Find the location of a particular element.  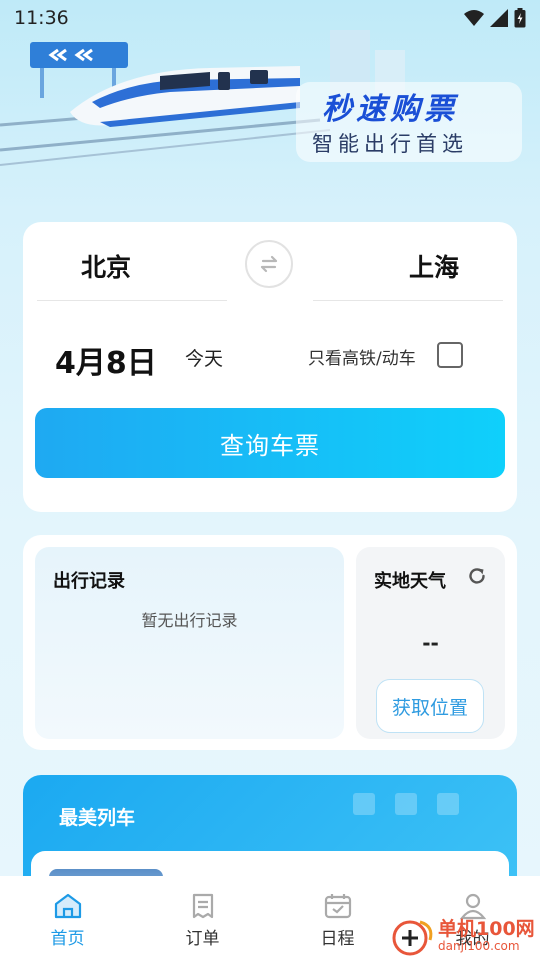

watermark-text: 单机100网 danji100.com is located at coordinates (486, 935).